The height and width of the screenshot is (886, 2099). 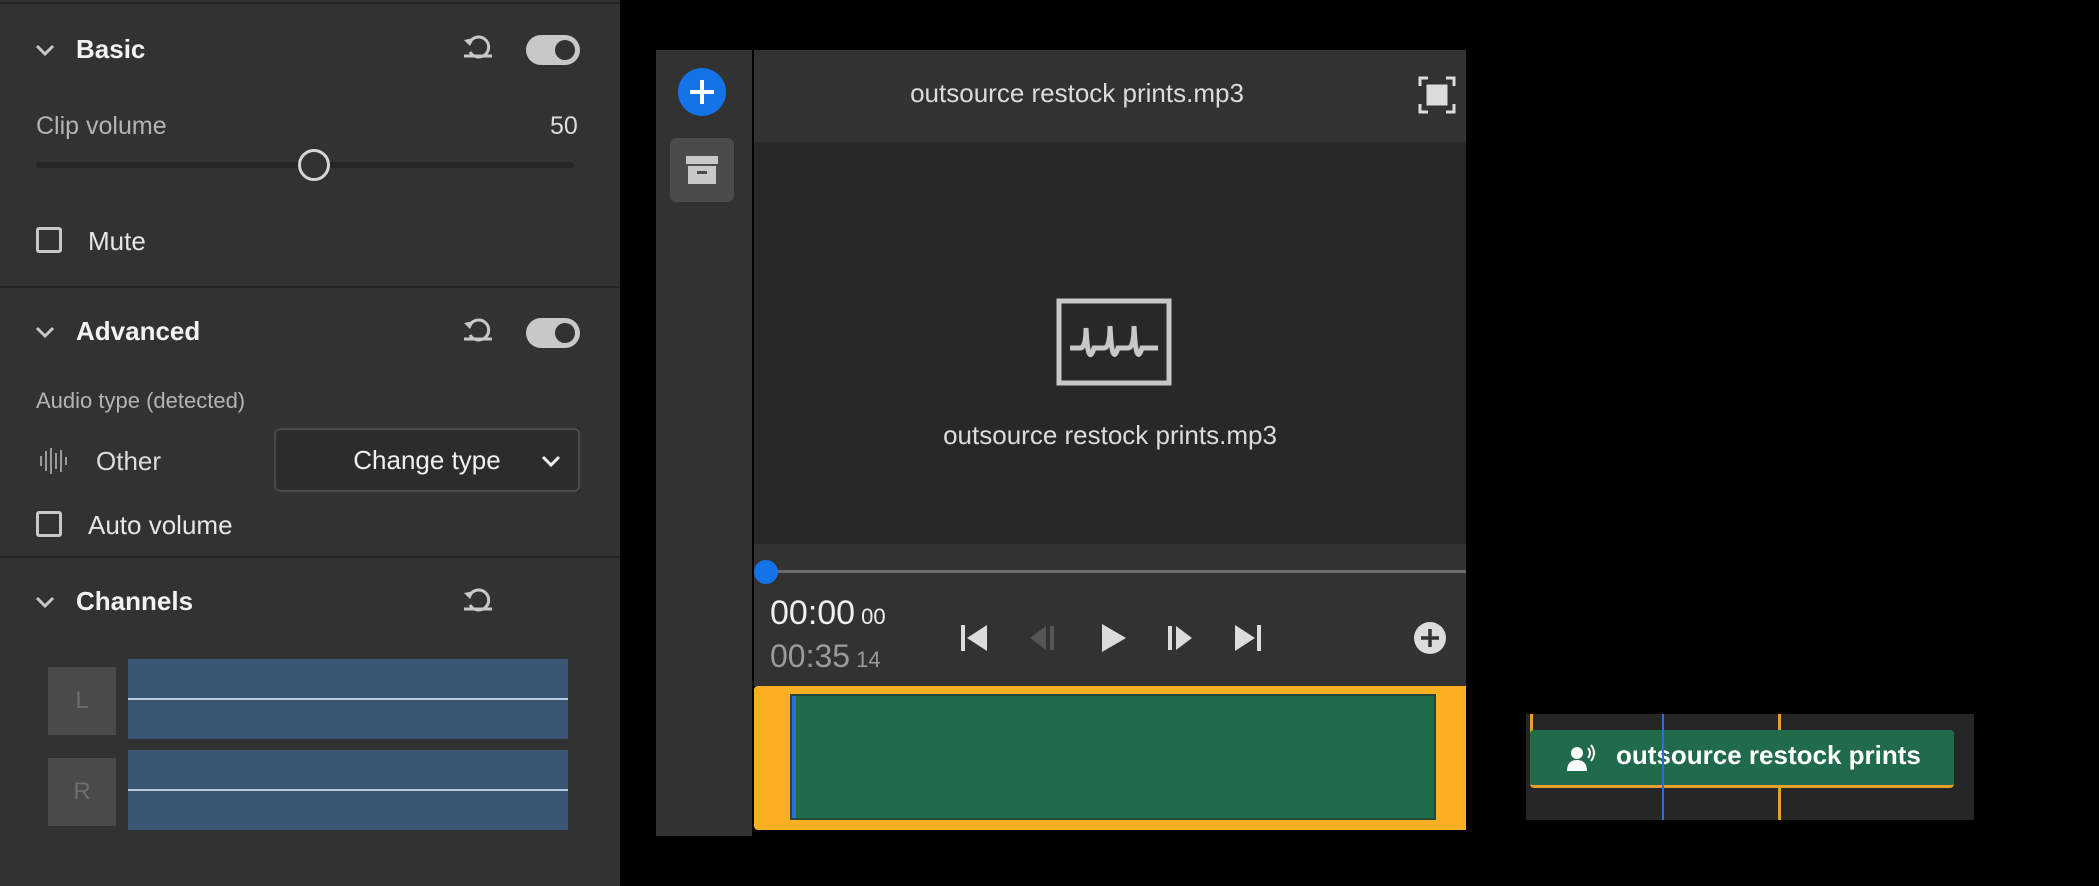 What do you see at coordinates (1115, 571) in the screenshot?
I see `scrubber-track` at bounding box center [1115, 571].